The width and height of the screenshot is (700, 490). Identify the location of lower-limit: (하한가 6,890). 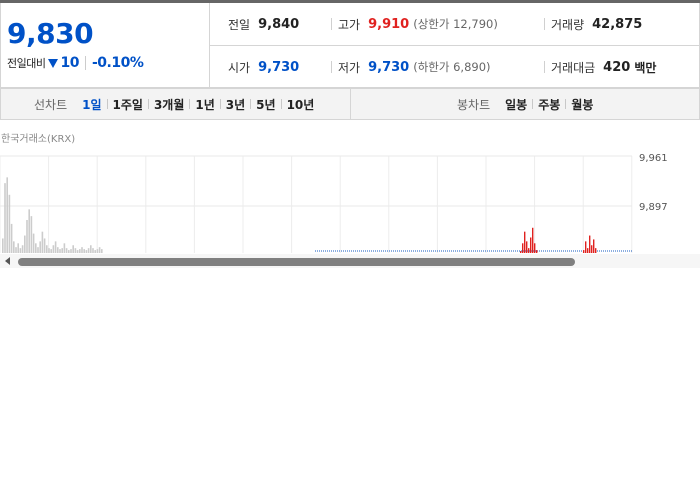
(452, 67).